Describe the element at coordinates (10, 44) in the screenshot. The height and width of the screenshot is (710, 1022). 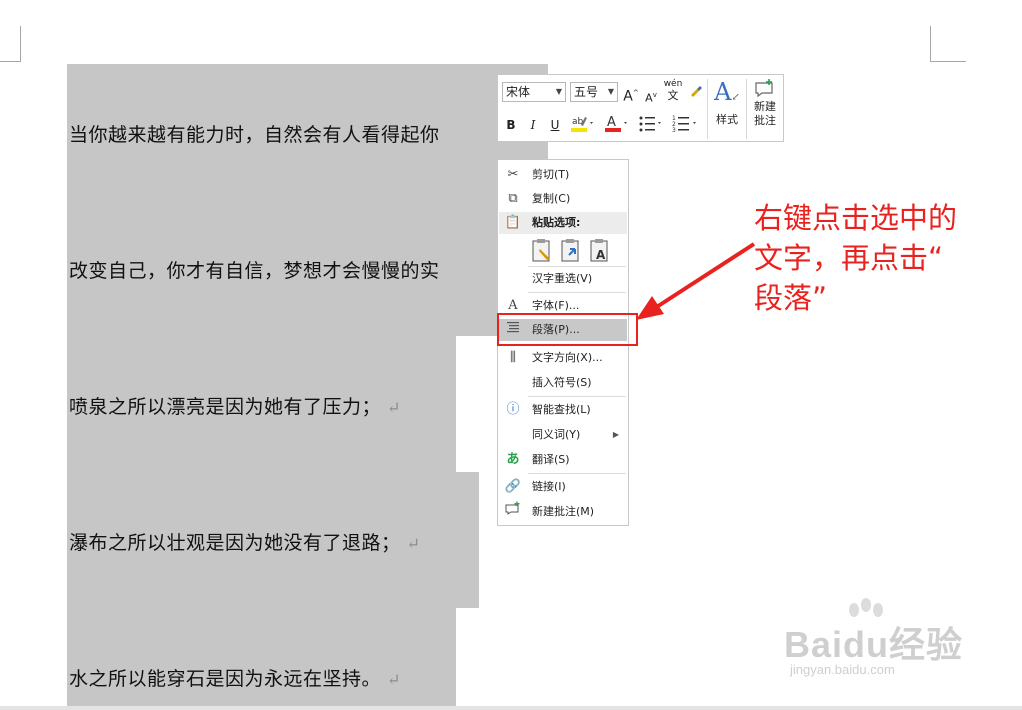
I see `margin-corner-top-left` at that location.